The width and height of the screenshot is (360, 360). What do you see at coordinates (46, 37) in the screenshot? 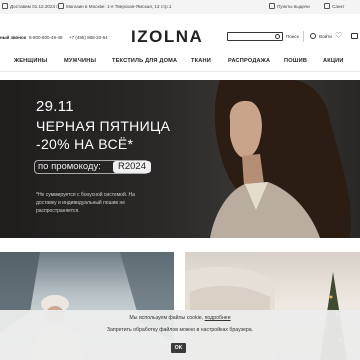
I see `phone-number-1: 8-800-600-49-46` at bounding box center [46, 37].